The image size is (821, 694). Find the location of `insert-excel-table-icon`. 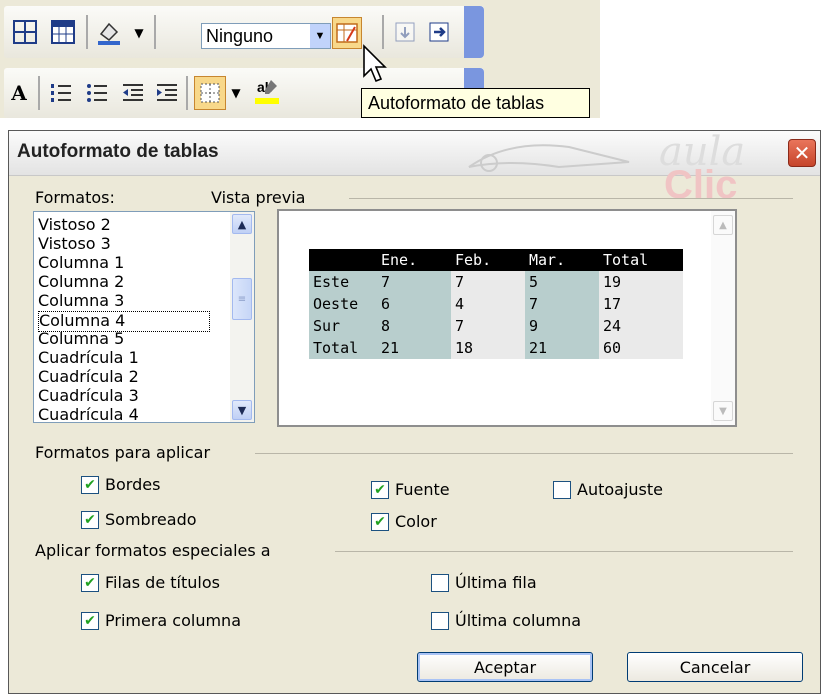

insert-excel-table-icon is located at coordinates (63, 32).